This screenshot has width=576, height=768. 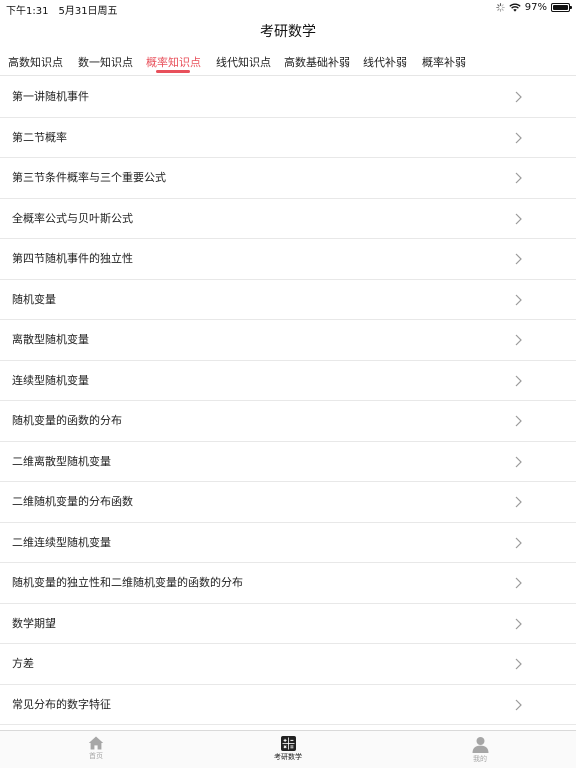 What do you see at coordinates (480, 759) in the screenshot?
I see `tabbar-label-profile: 我的` at bounding box center [480, 759].